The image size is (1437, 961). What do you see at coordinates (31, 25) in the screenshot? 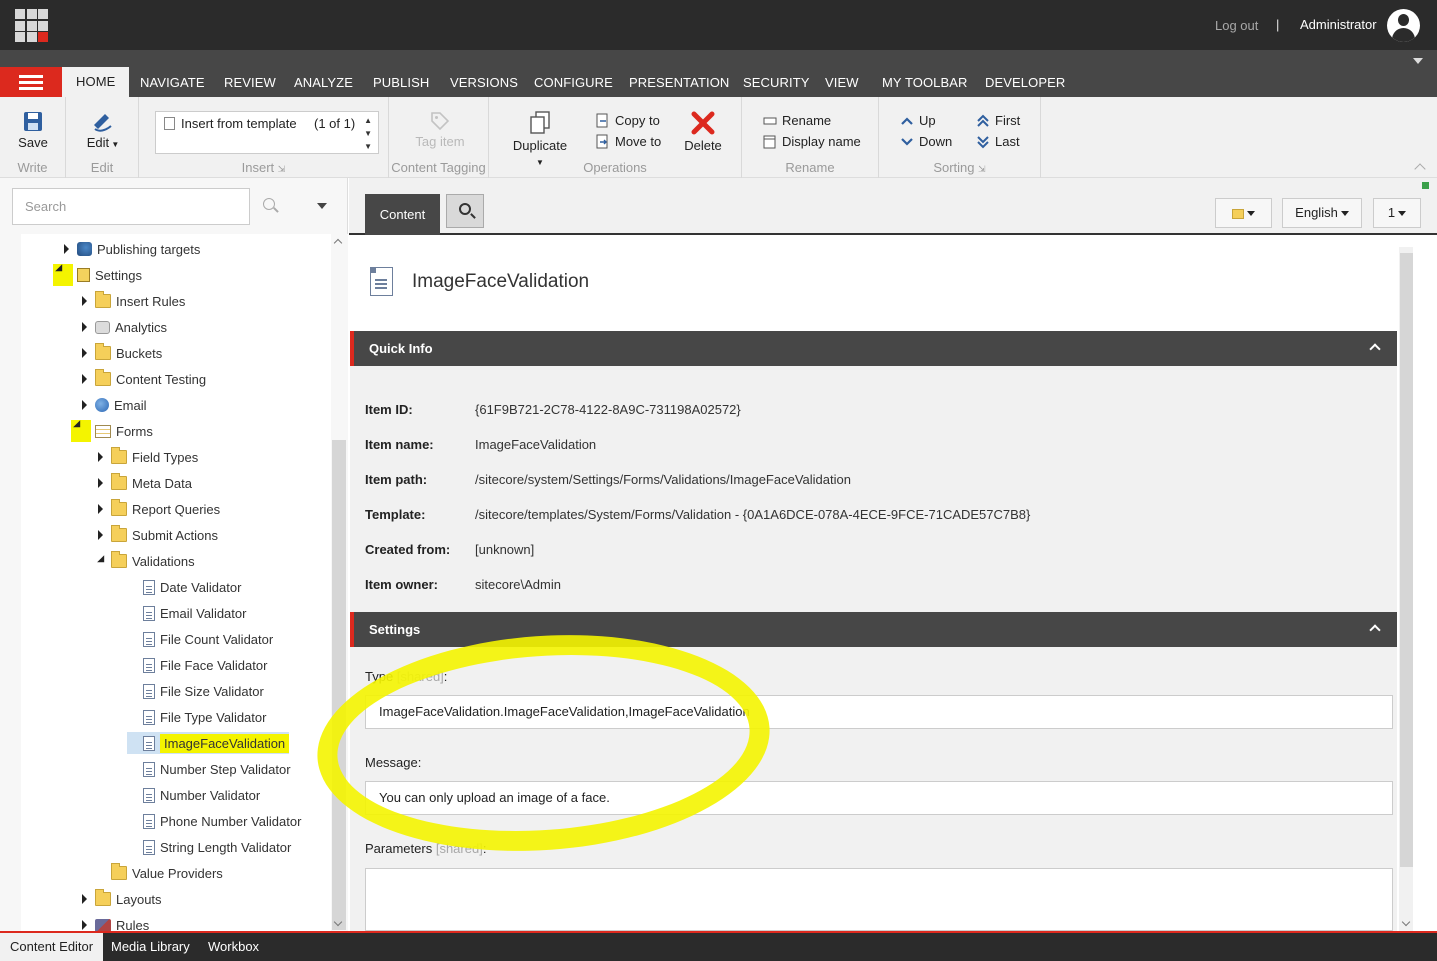
I see `launchpad-icon` at bounding box center [31, 25].